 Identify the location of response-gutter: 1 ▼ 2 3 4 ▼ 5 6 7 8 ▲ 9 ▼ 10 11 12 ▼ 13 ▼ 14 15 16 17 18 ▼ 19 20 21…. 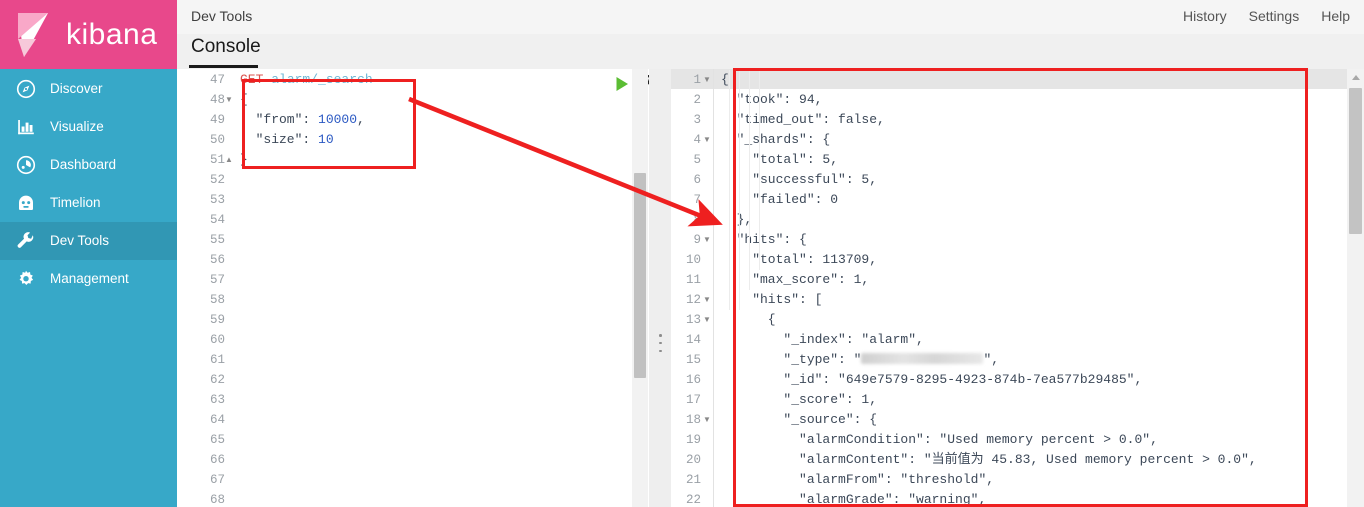
(692, 288).